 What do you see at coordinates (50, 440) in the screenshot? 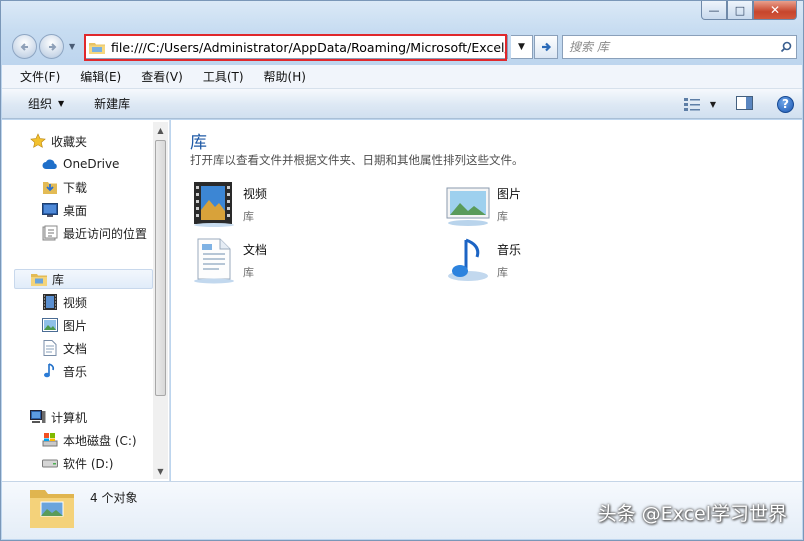
I see `system-drive-icon` at bounding box center [50, 440].